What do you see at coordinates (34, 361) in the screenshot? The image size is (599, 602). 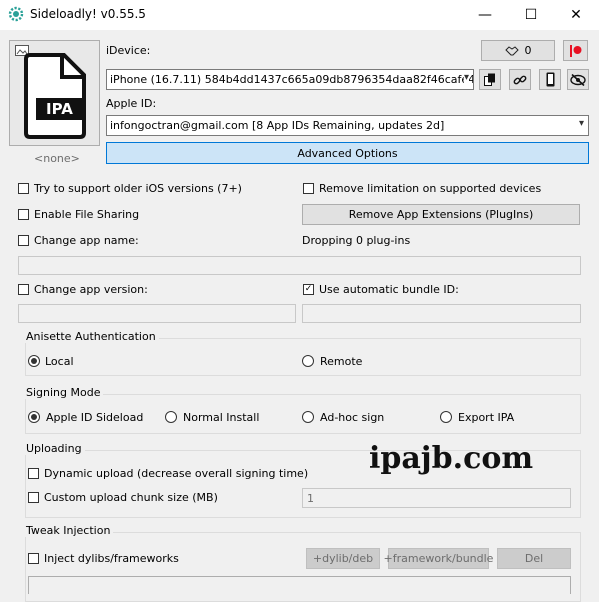 I see `anisette-local-radio` at bounding box center [34, 361].